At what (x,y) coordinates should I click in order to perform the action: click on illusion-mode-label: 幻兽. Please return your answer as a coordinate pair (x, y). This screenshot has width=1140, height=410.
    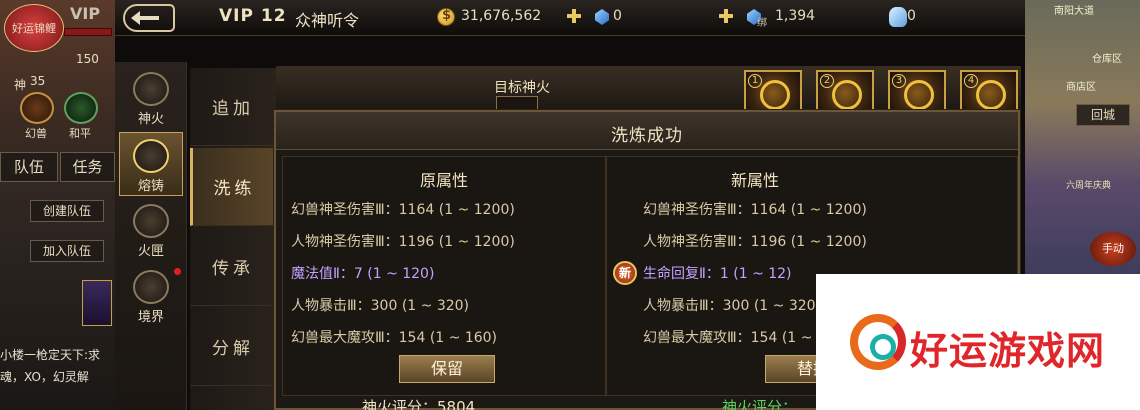
    Looking at the image, I should click on (36, 133).